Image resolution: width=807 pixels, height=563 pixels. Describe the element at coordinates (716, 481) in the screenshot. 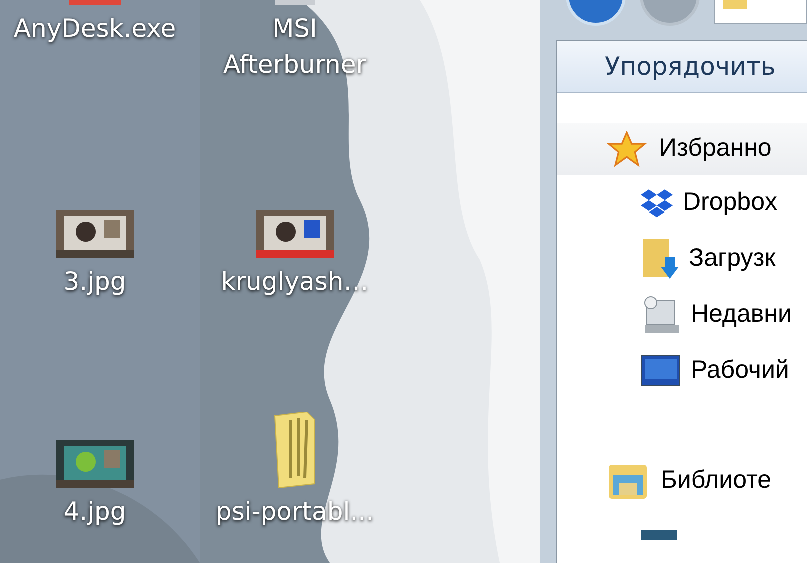

I see `nav-header: Библиоте` at that location.